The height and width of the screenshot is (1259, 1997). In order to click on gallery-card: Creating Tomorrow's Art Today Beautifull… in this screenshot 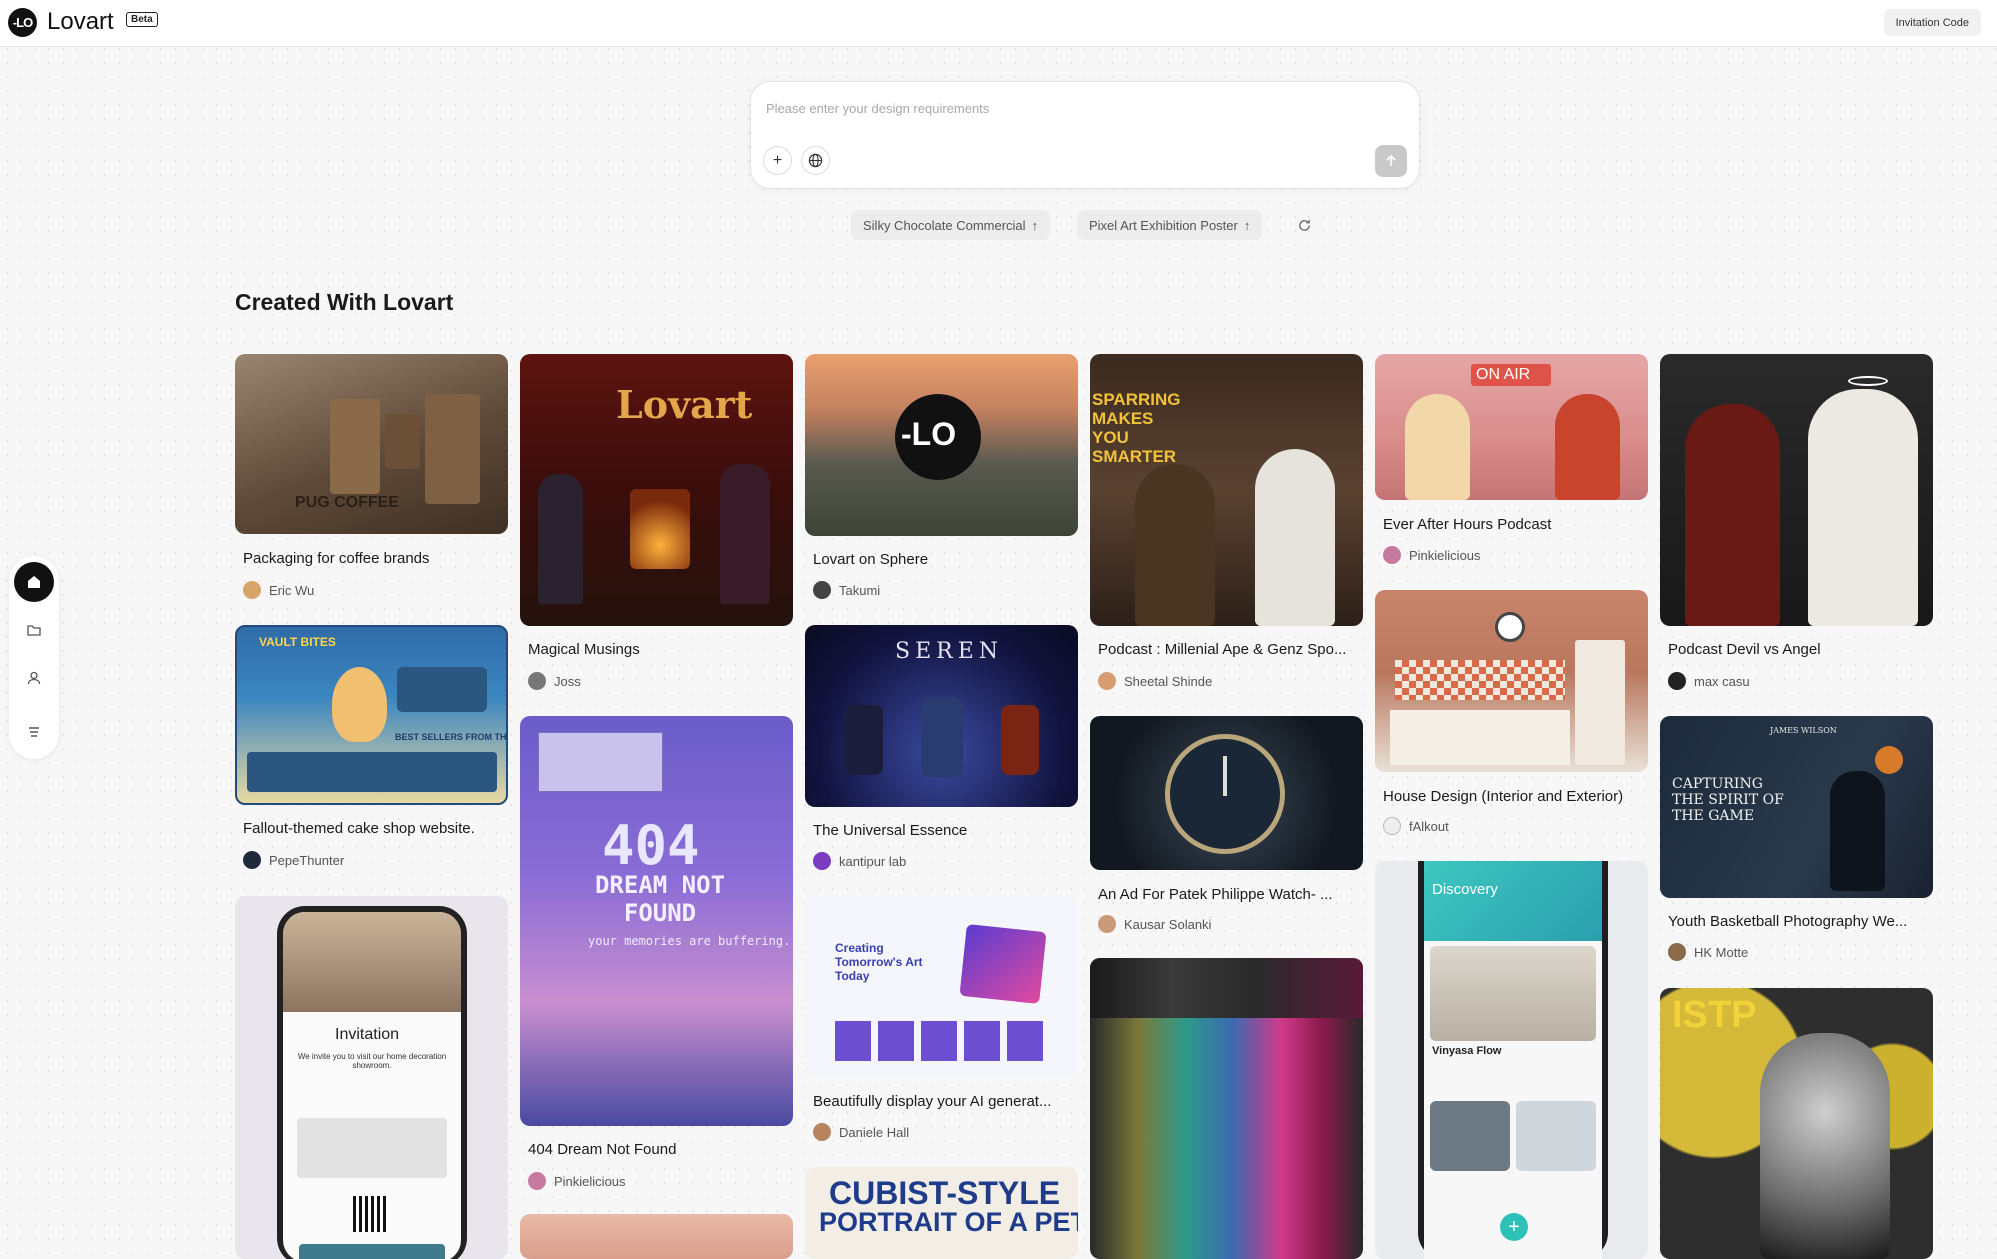, I will do `click(941, 1021)`.